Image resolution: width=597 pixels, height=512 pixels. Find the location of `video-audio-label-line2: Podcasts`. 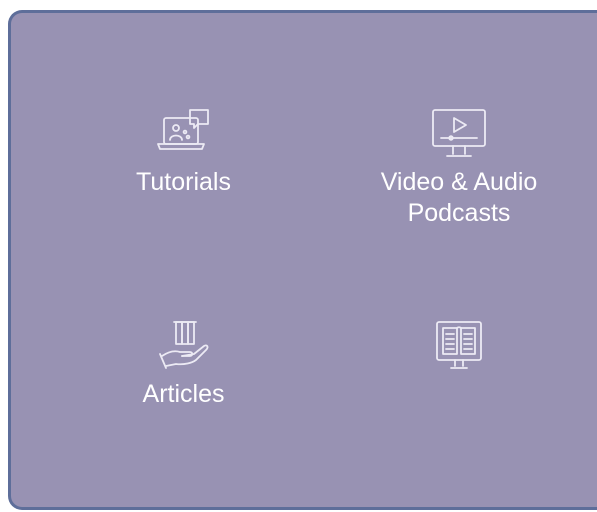

video-audio-label-line2: Podcasts is located at coordinates (459, 213).